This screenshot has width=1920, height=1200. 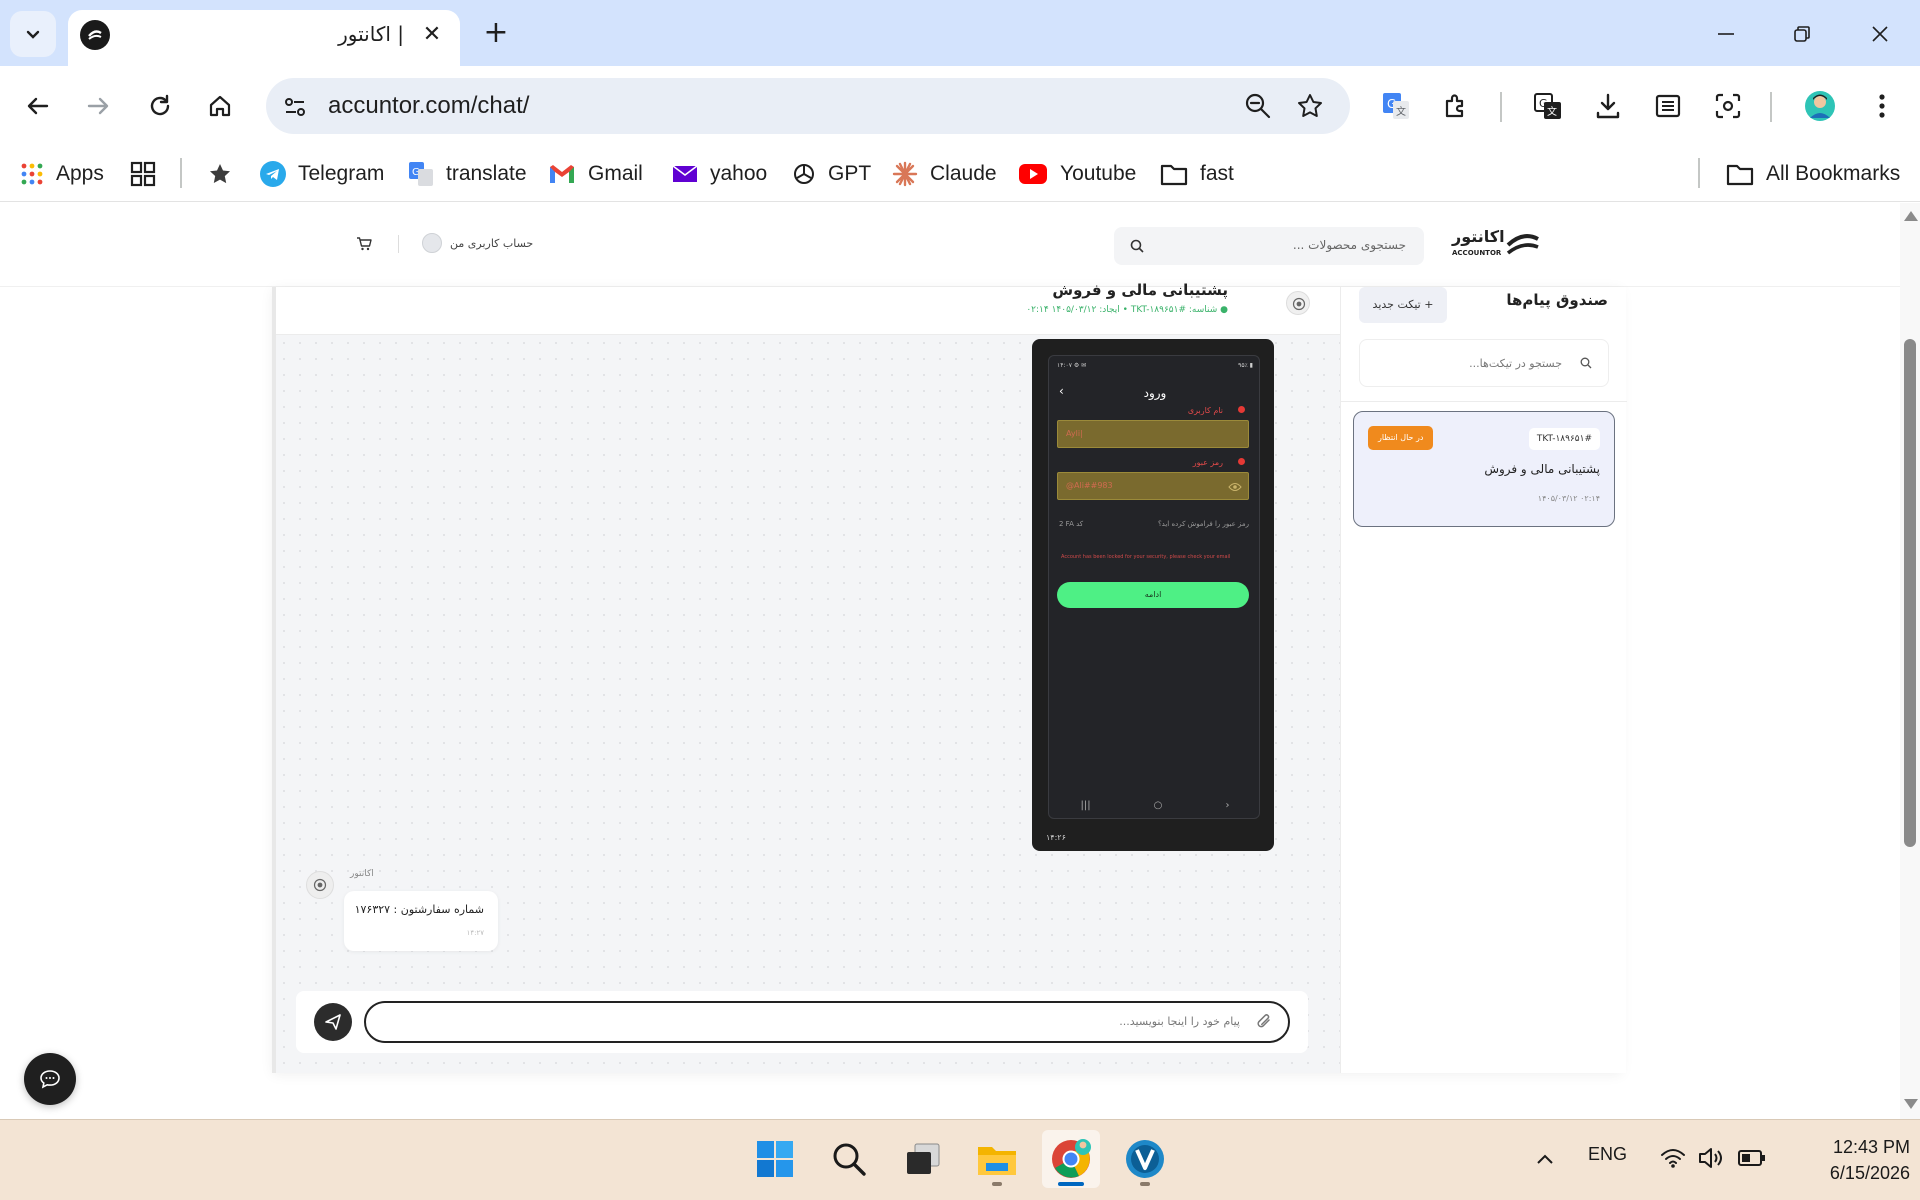 What do you see at coordinates (264, 38) in the screenshot?
I see `browser-tab-active: | اکانتور ✕` at bounding box center [264, 38].